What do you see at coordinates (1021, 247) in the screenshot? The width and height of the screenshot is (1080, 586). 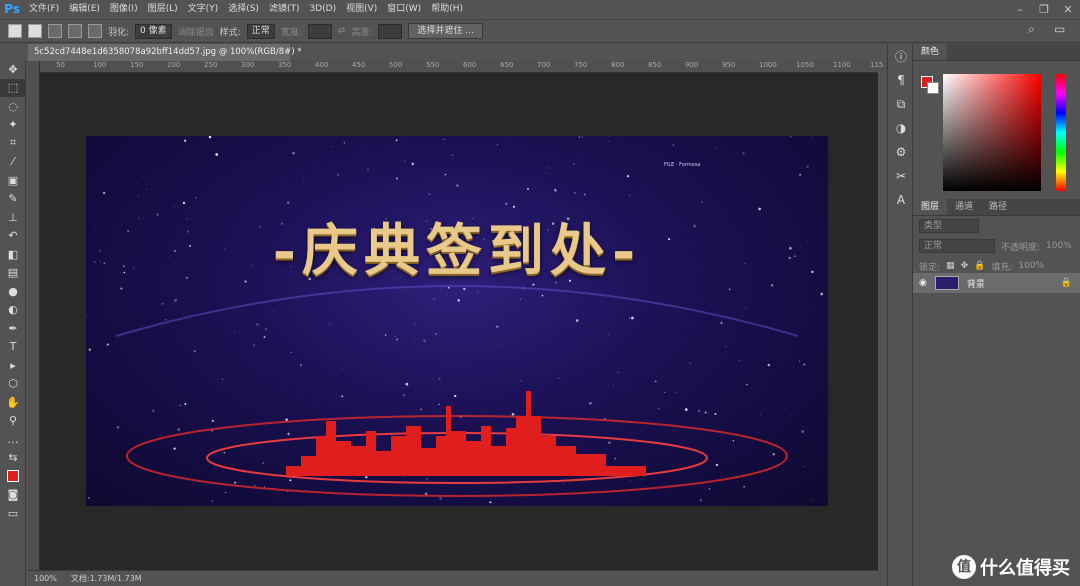 I see `opacity-label: 不透明度:` at bounding box center [1021, 247].